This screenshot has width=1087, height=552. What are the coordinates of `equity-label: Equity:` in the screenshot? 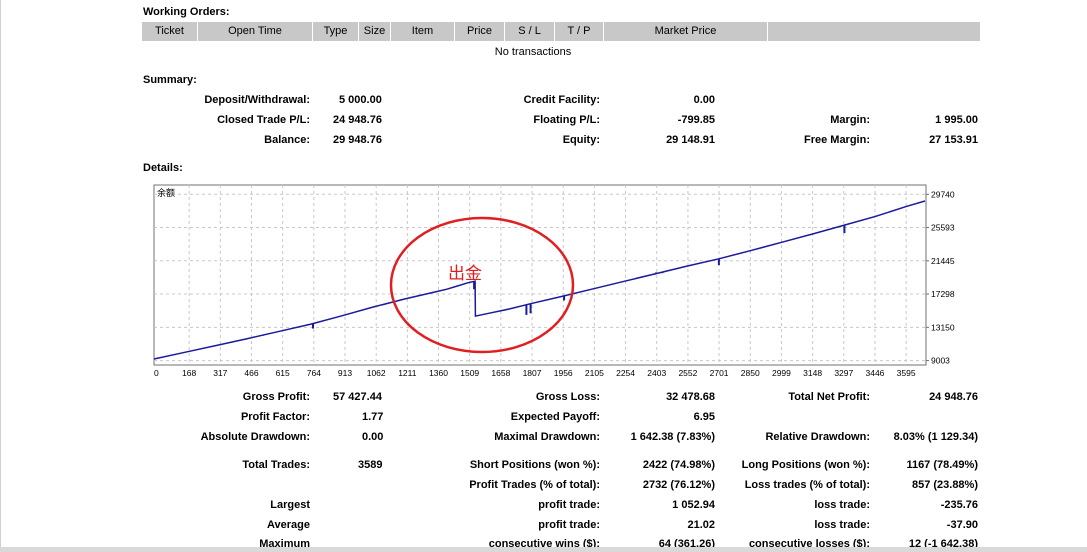 It's located at (581, 140).